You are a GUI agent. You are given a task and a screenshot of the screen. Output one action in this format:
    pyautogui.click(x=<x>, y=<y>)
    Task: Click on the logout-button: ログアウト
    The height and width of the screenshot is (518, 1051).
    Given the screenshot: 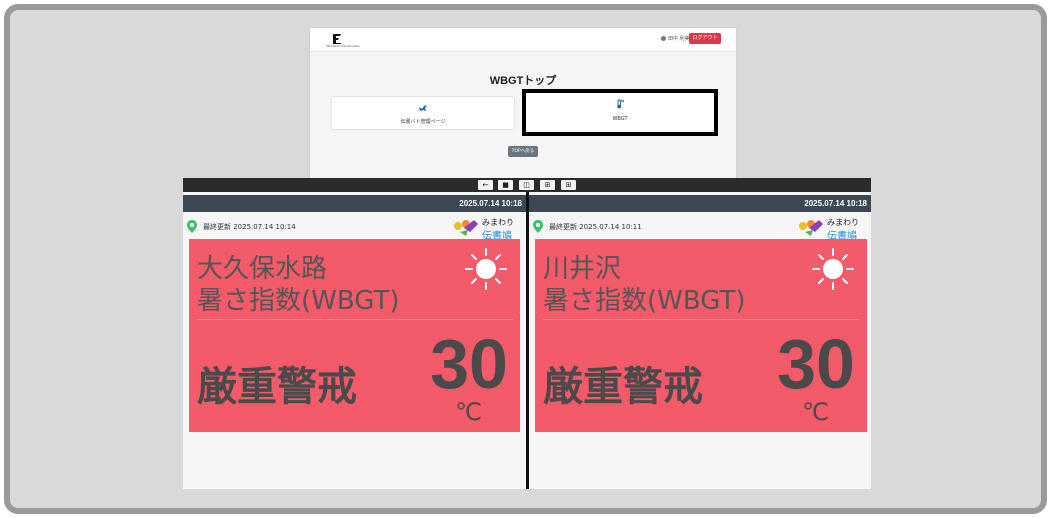 What is the action you would take?
    pyautogui.click(x=705, y=38)
    